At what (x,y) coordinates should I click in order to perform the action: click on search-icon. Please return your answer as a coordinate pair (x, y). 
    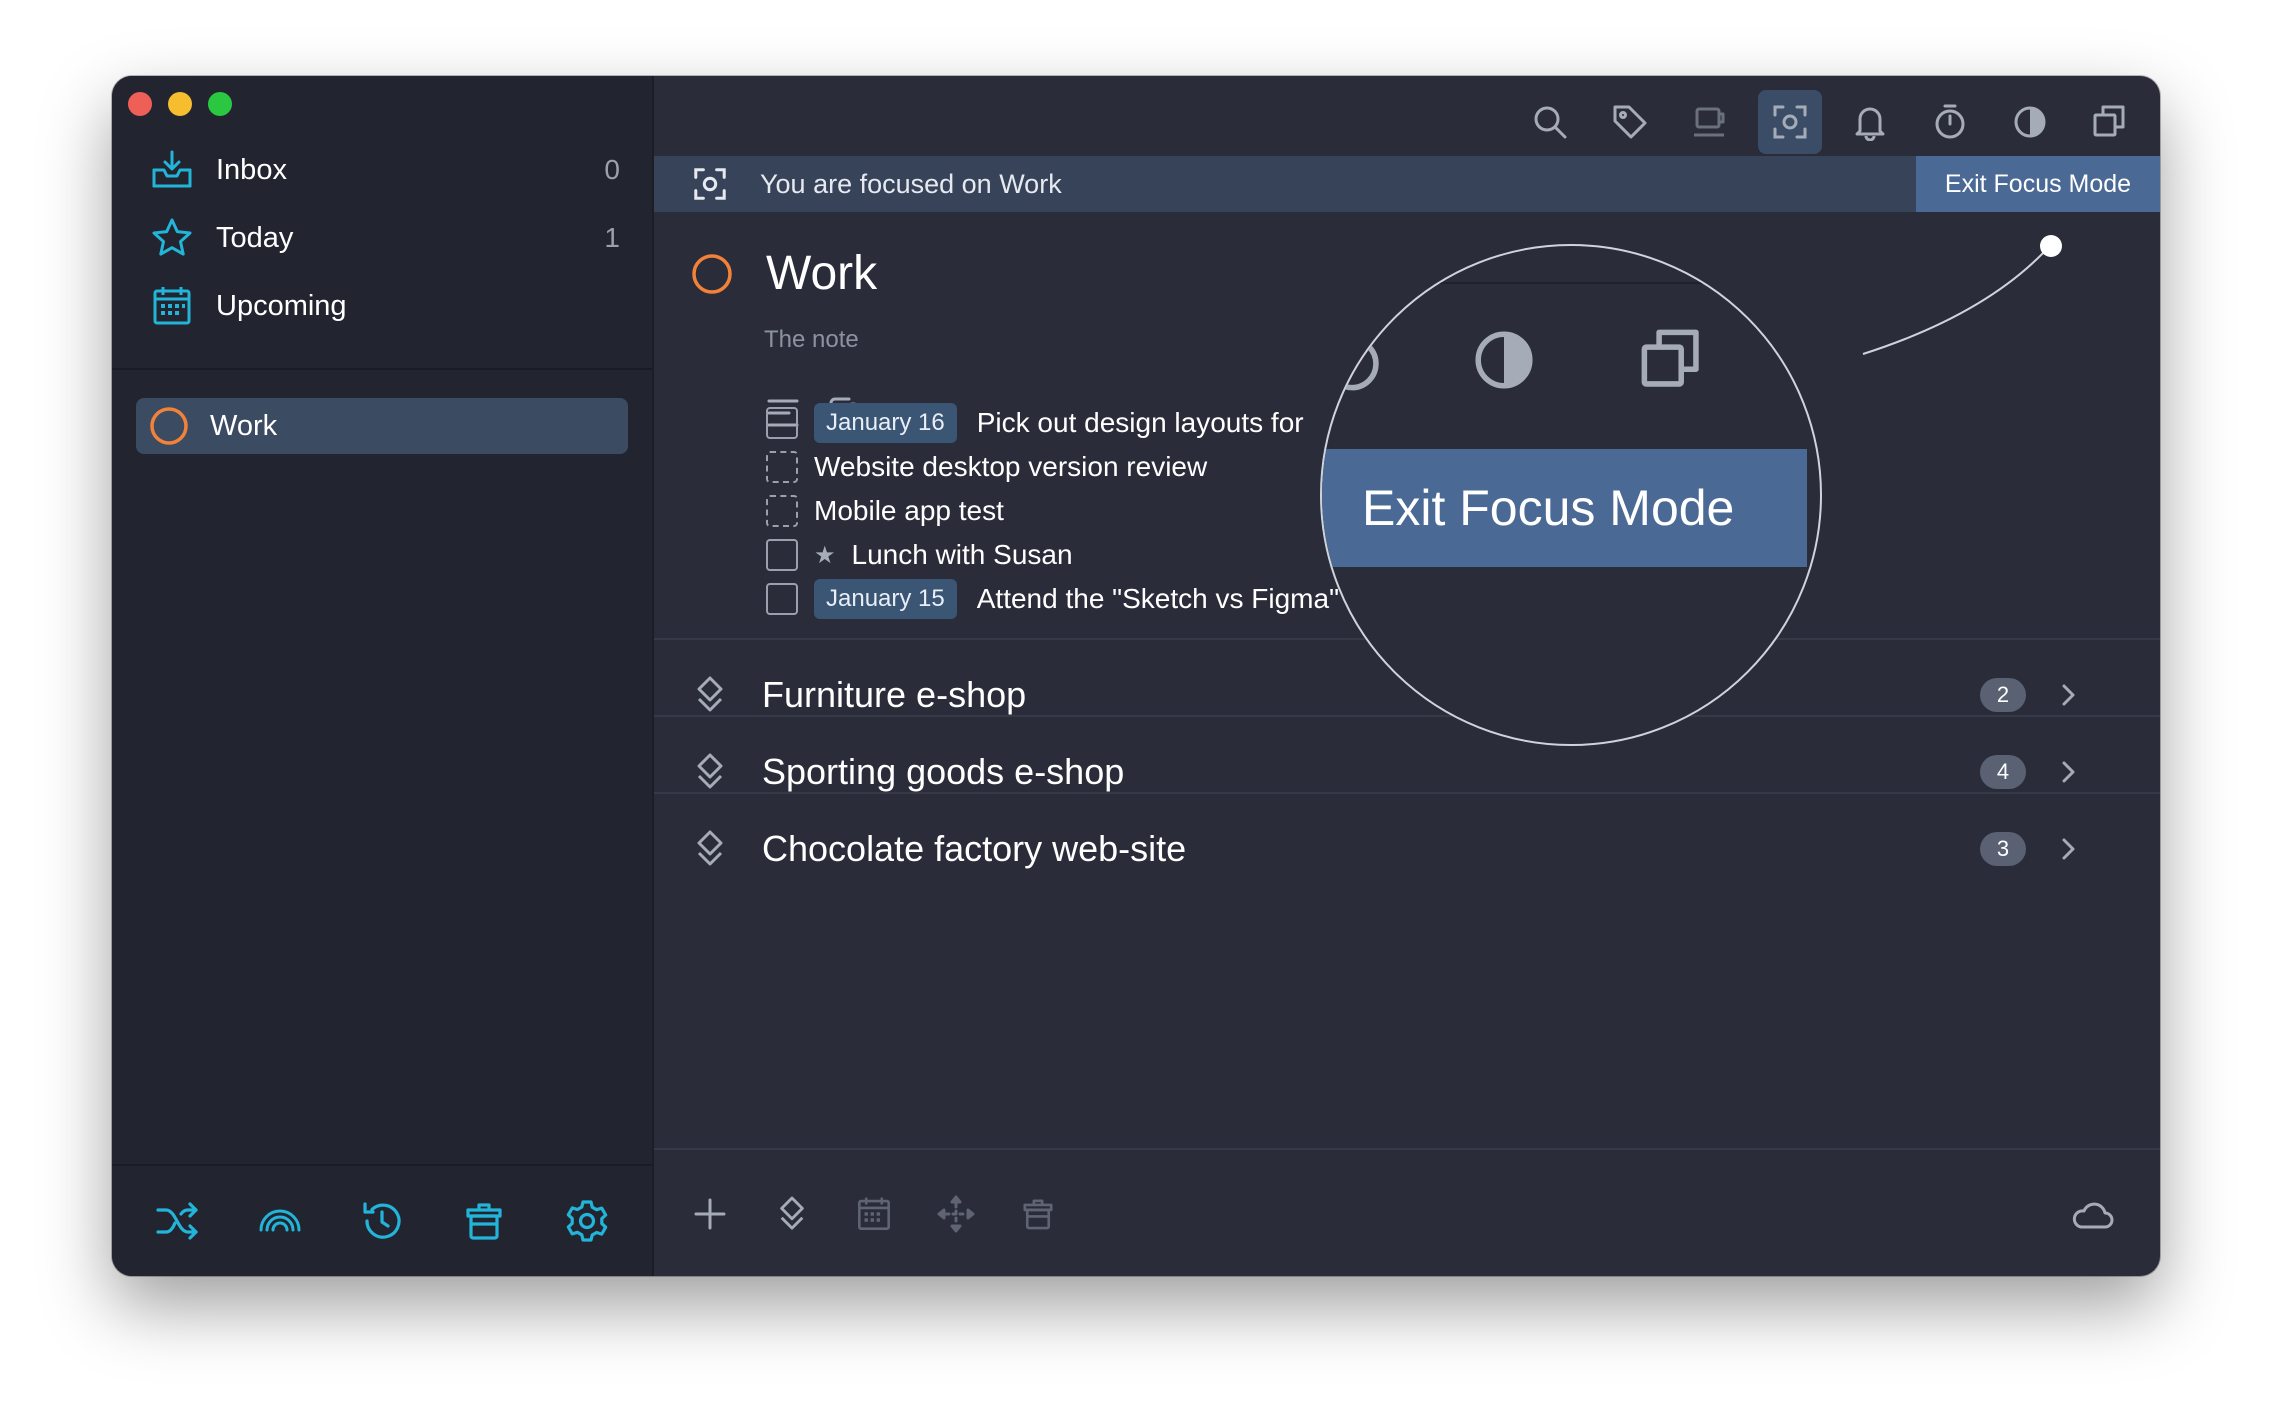
    Looking at the image, I should click on (1550, 122).